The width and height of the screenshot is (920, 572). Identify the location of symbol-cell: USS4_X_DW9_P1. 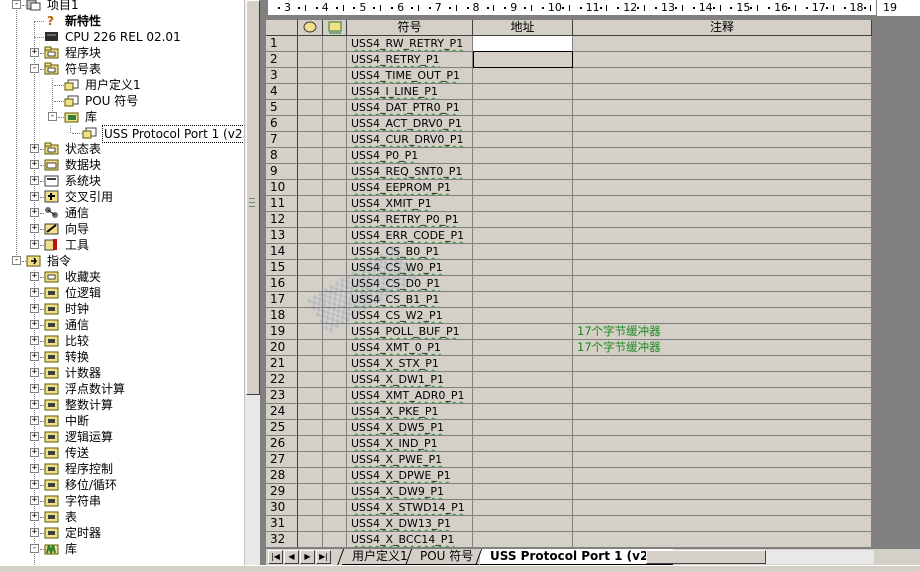
(410, 492).